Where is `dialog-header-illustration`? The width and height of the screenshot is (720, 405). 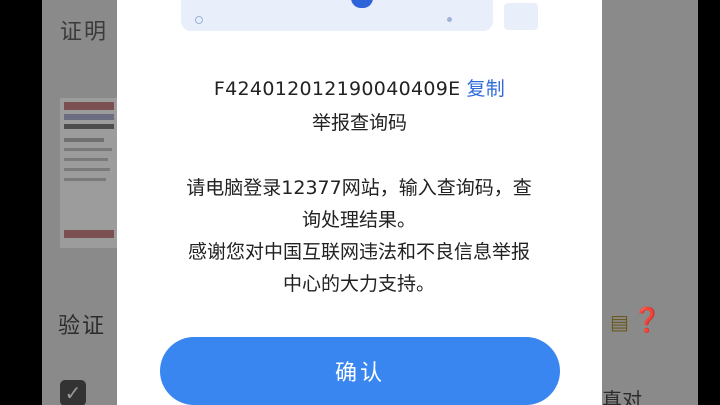 dialog-header-illustration is located at coordinates (337, 15).